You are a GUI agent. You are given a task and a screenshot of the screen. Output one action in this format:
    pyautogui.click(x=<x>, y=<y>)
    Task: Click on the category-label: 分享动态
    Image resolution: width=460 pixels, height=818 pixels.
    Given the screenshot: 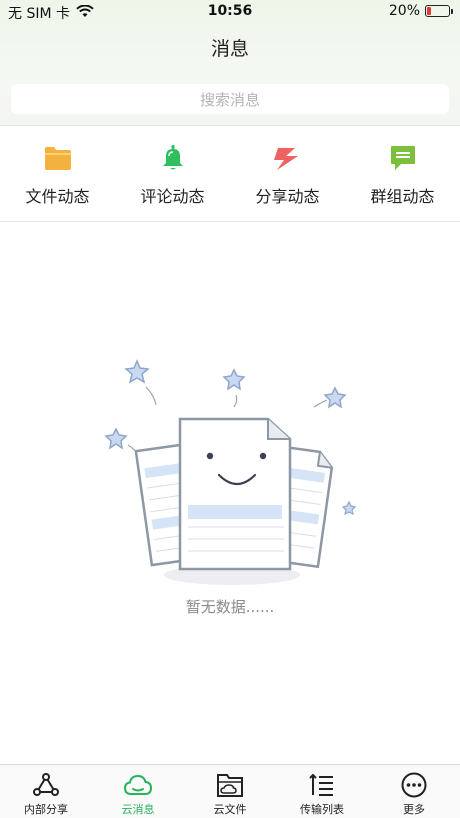 What is the action you would take?
    pyautogui.click(x=287, y=196)
    